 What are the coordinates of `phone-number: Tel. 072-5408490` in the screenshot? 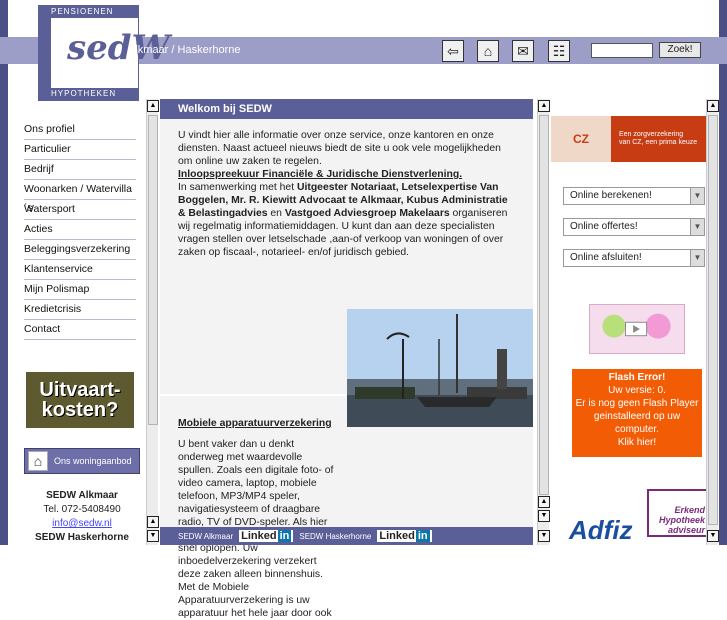 It's located at (82, 509).